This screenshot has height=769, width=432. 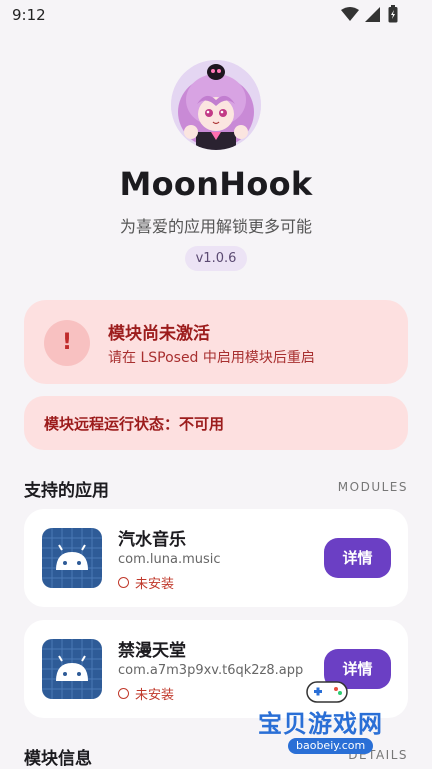 What do you see at coordinates (152, 651) in the screenshot?
I see `app-name: 禁漫天堂` at bounding box center [152, 651].